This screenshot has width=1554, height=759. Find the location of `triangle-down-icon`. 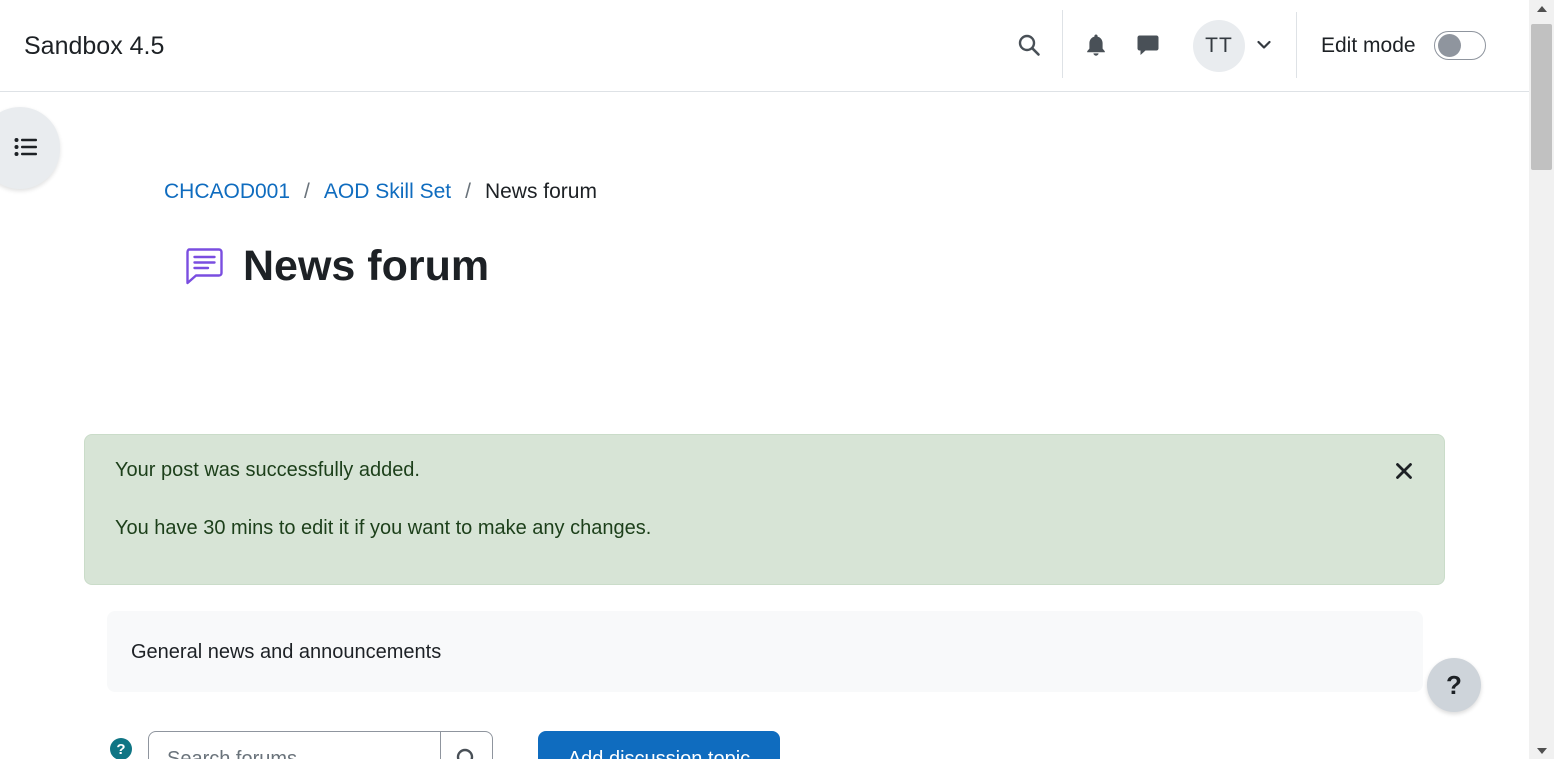

triangle-down-icon is located at coordinates (1541, 750).